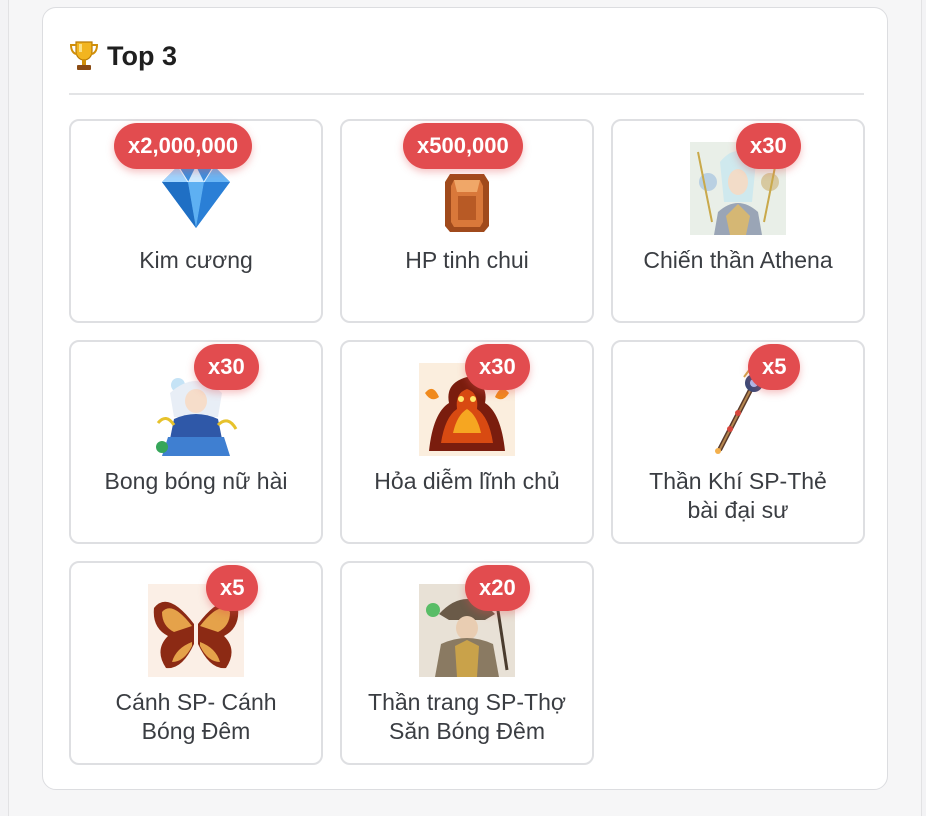 This screenshot has height=816, width=926. What do you see at coordinates (142, 55) in the screenshot?
I see `section-title: Top 3` at bounding box center [142, 55].